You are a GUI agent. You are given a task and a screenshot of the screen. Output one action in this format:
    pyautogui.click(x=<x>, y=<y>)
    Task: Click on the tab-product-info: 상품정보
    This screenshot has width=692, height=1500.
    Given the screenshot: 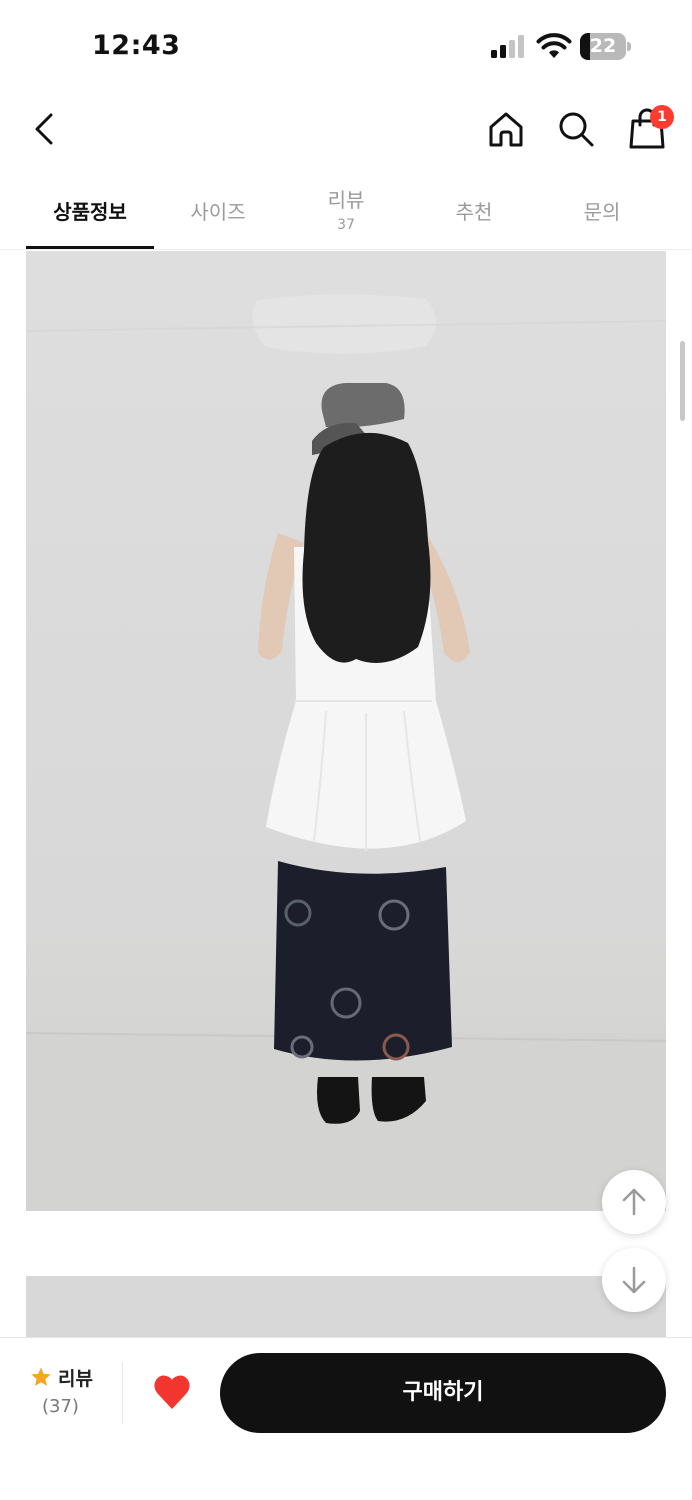 What is the action you would take?
    pyautogui.click(x=90, y=210)
    